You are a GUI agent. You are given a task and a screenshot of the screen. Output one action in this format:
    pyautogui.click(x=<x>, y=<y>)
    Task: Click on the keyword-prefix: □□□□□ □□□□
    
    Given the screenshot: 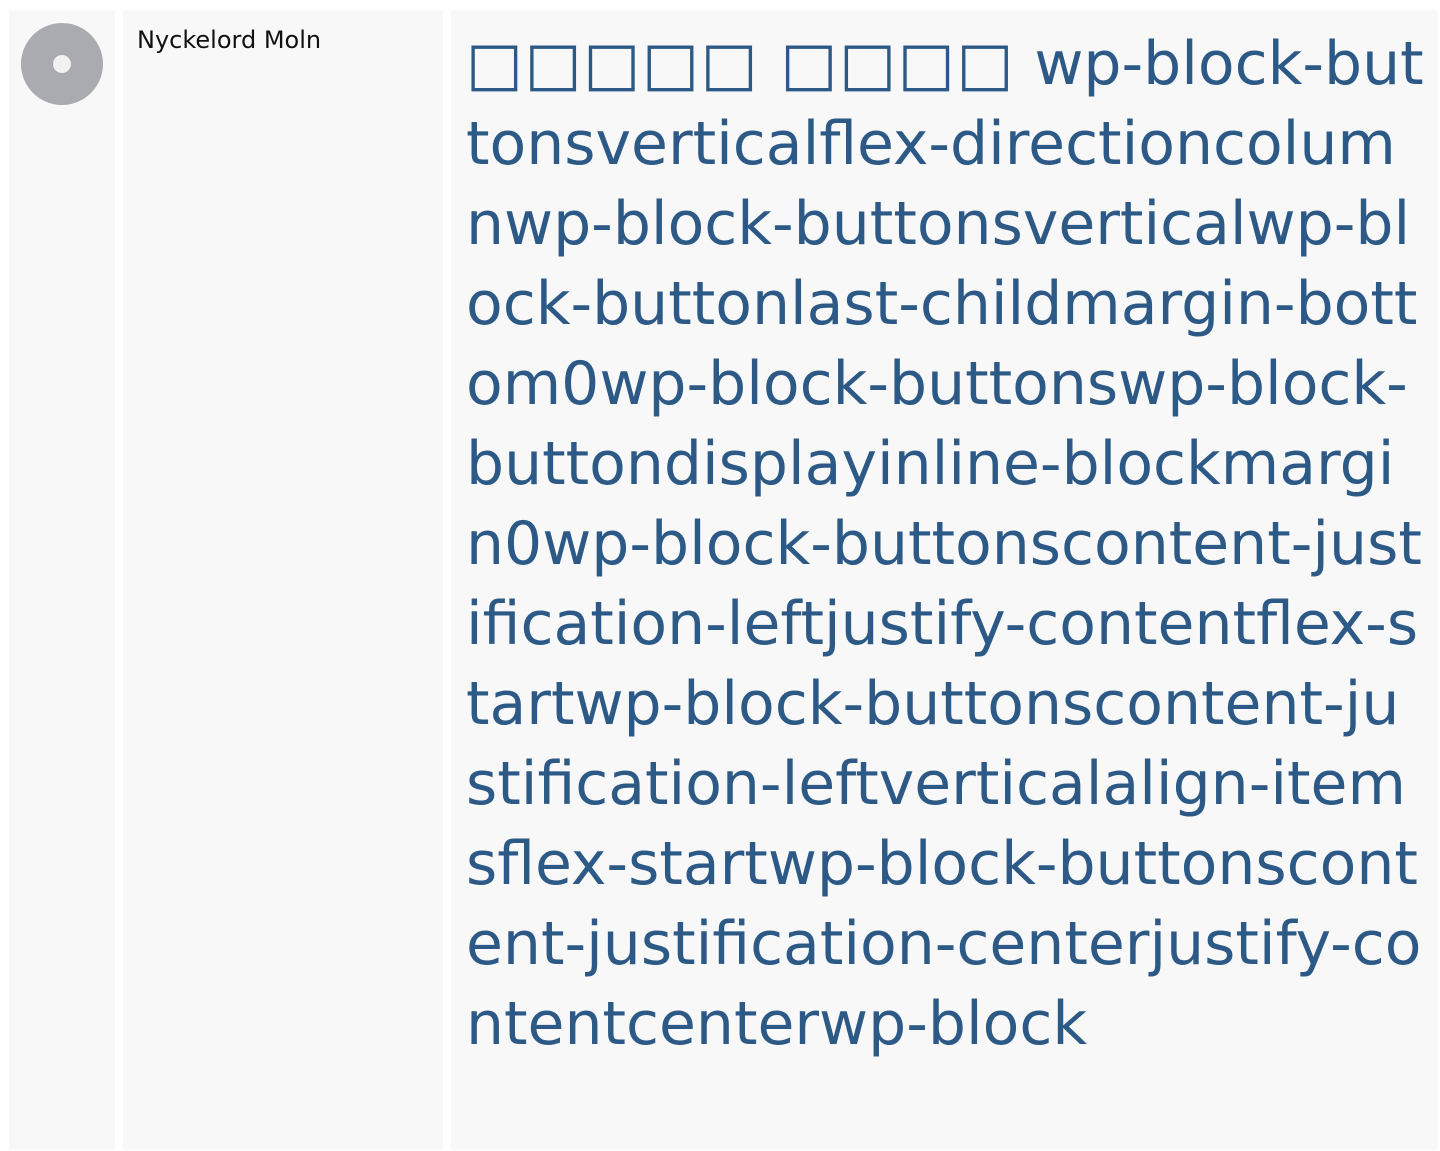 What is the action you would take?
    pyautogui.click(x=741, y=64)
    